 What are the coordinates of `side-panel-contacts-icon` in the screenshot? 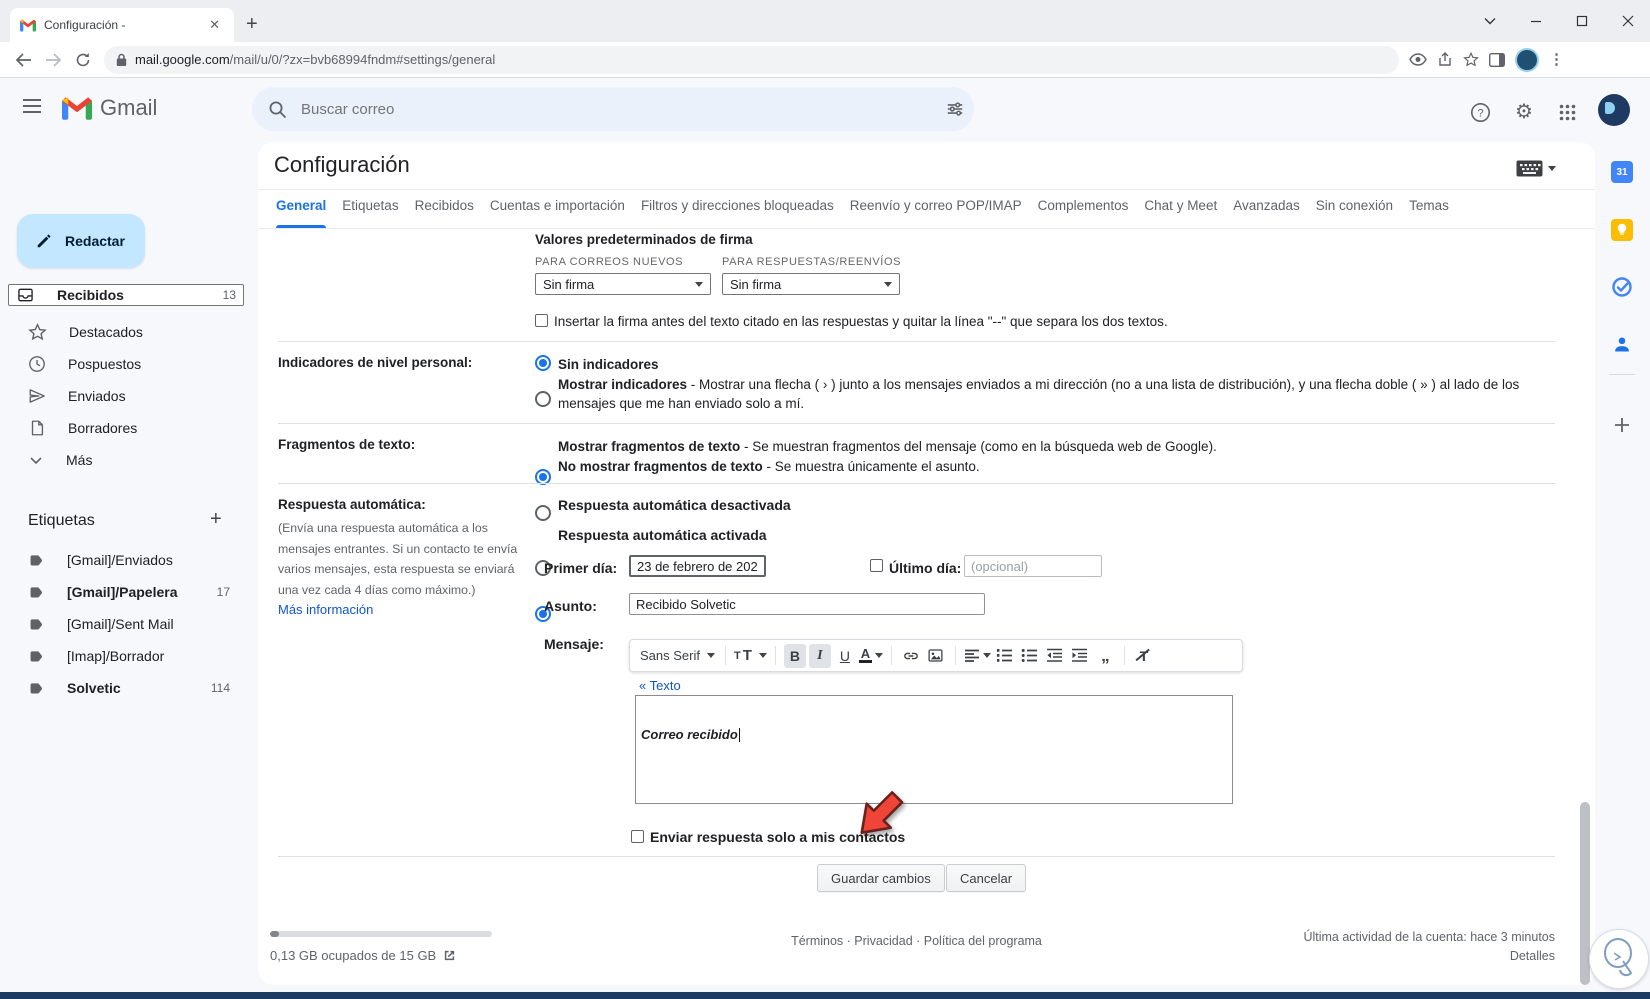 It's located at (1622, 344).